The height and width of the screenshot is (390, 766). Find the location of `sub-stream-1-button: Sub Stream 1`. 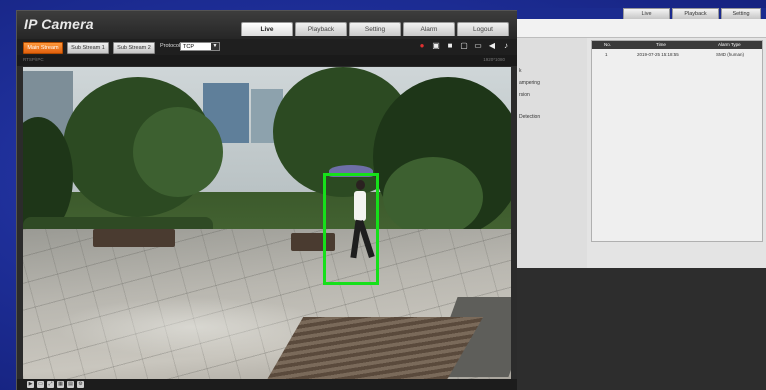

sub-stream-1-button: Sub Stream 1 is located at coordinates (88, 48).